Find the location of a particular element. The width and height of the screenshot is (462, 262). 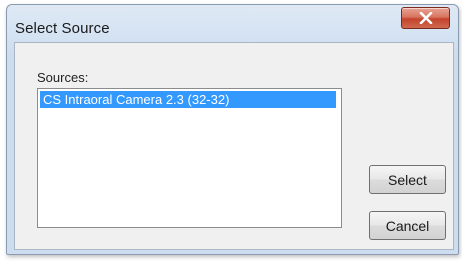

title-bar: Select Source is located at coordinates (232, 22).